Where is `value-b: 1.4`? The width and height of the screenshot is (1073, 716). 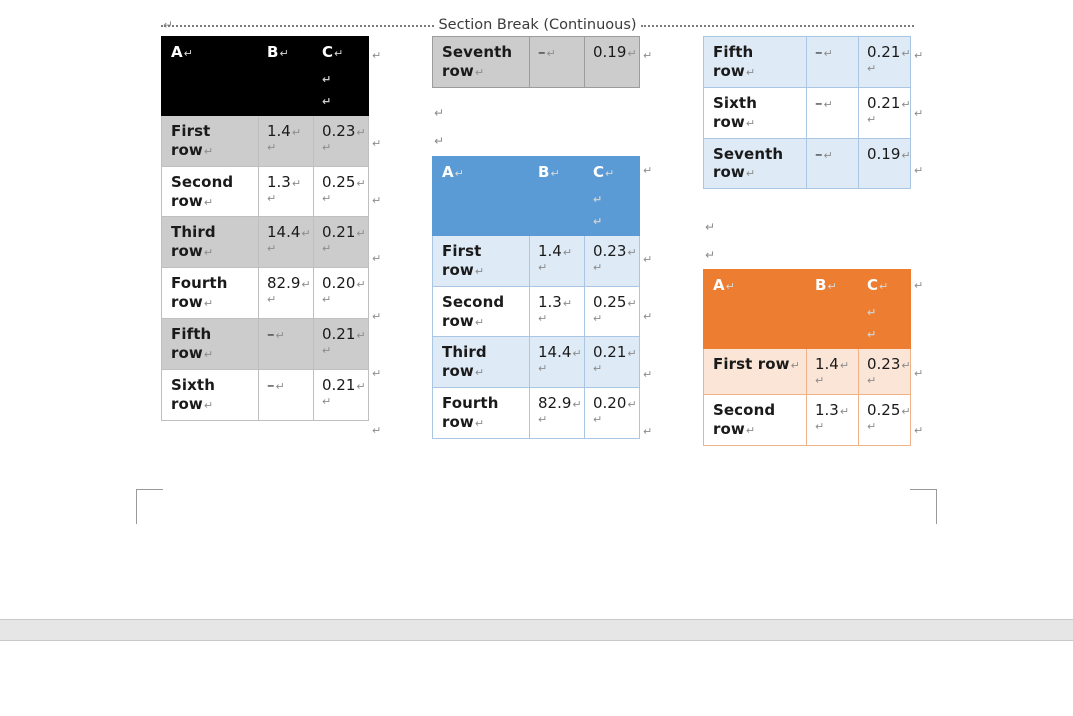
value-b: 1.4 is located at coordinates (550, 250).